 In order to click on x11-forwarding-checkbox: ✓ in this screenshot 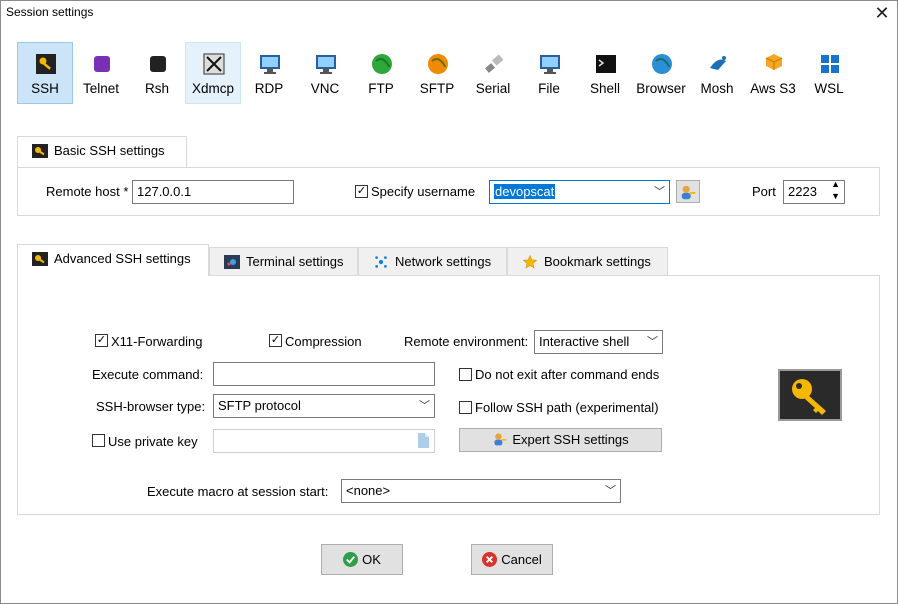, I will do `click(101, 340)`.